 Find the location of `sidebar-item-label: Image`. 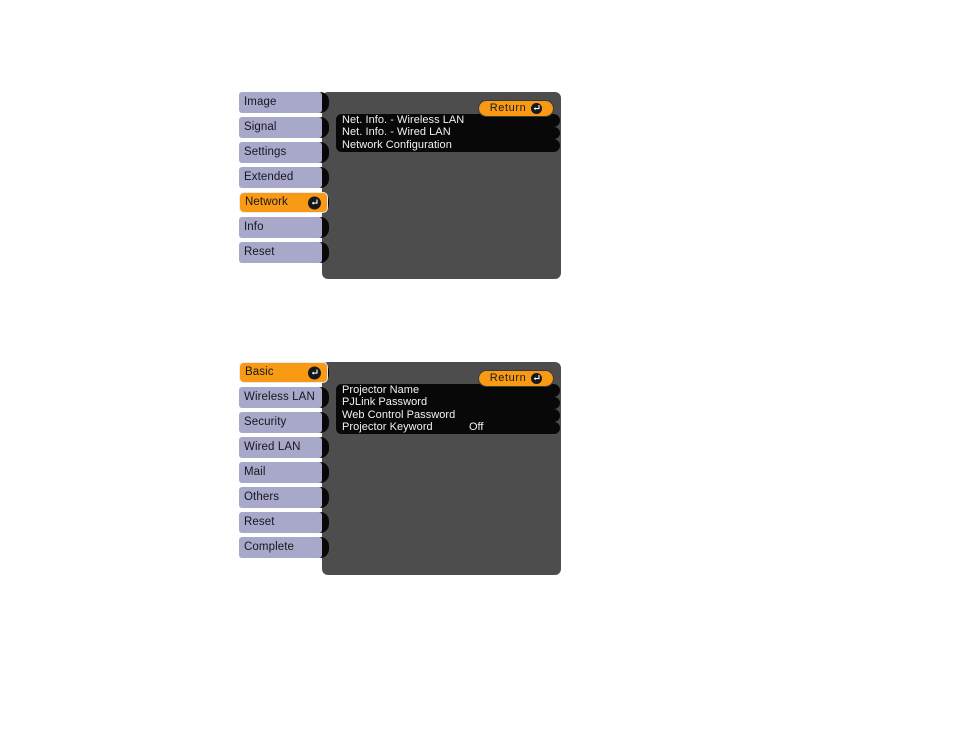

sidebar-item-label: Image is located at coordinates (260, 101).